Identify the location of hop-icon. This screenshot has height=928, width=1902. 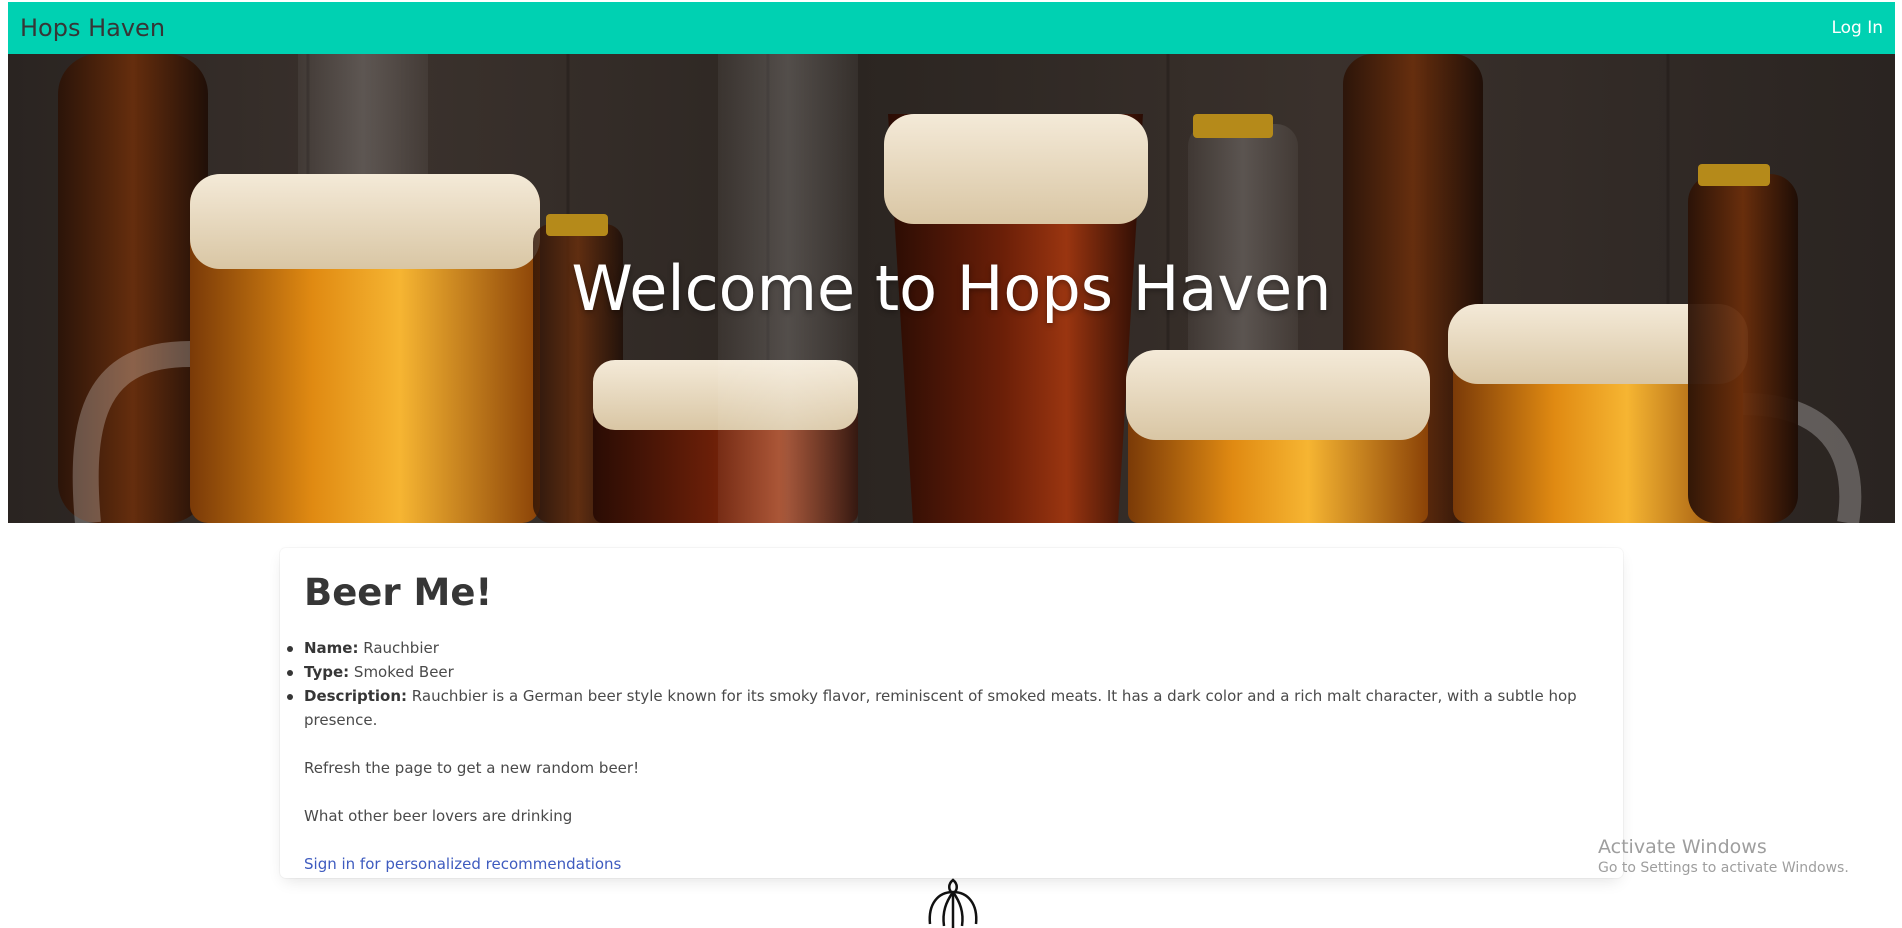
(953, 903).